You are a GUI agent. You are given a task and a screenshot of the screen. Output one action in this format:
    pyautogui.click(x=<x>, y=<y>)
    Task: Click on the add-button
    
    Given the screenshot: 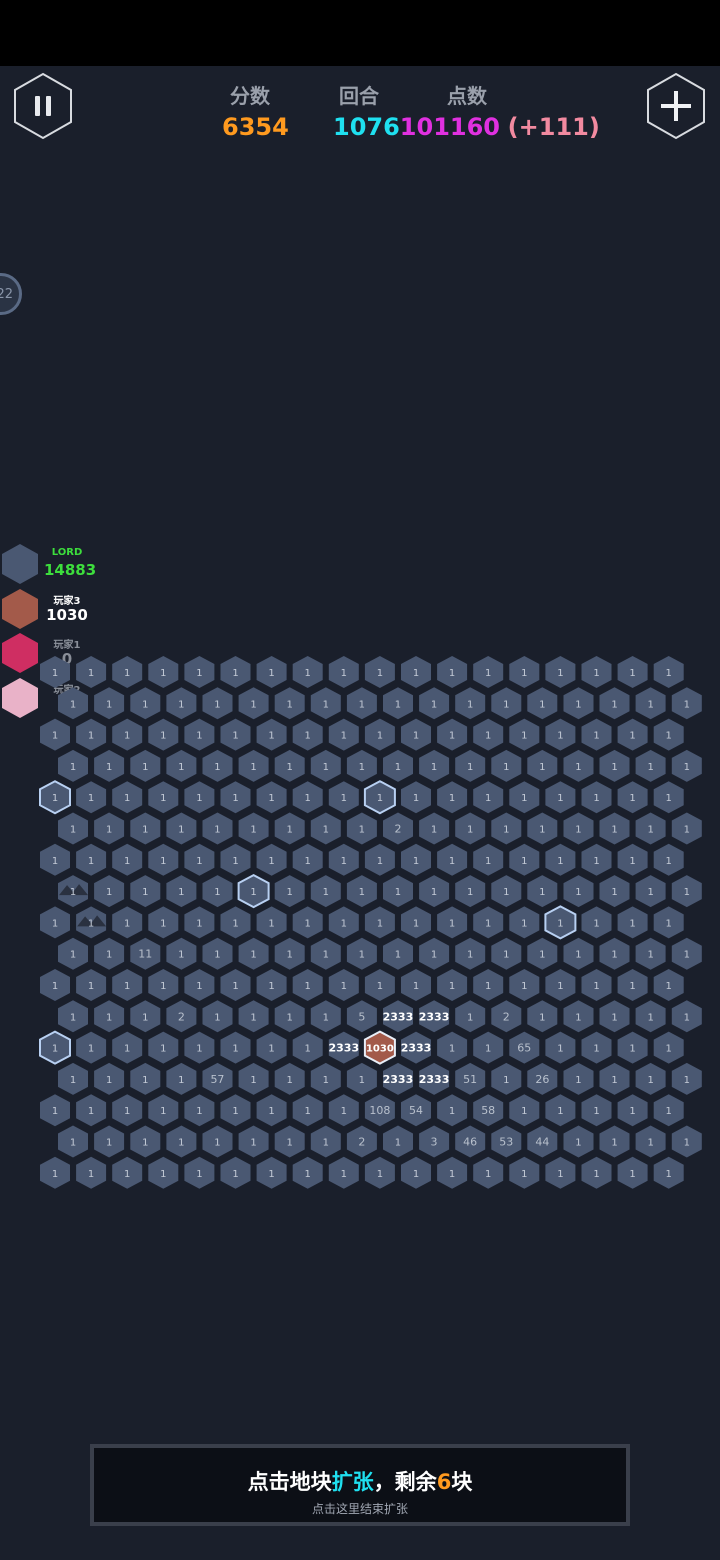 What is the action you would take?
    pyautogui.click(x=676, y=106)
    